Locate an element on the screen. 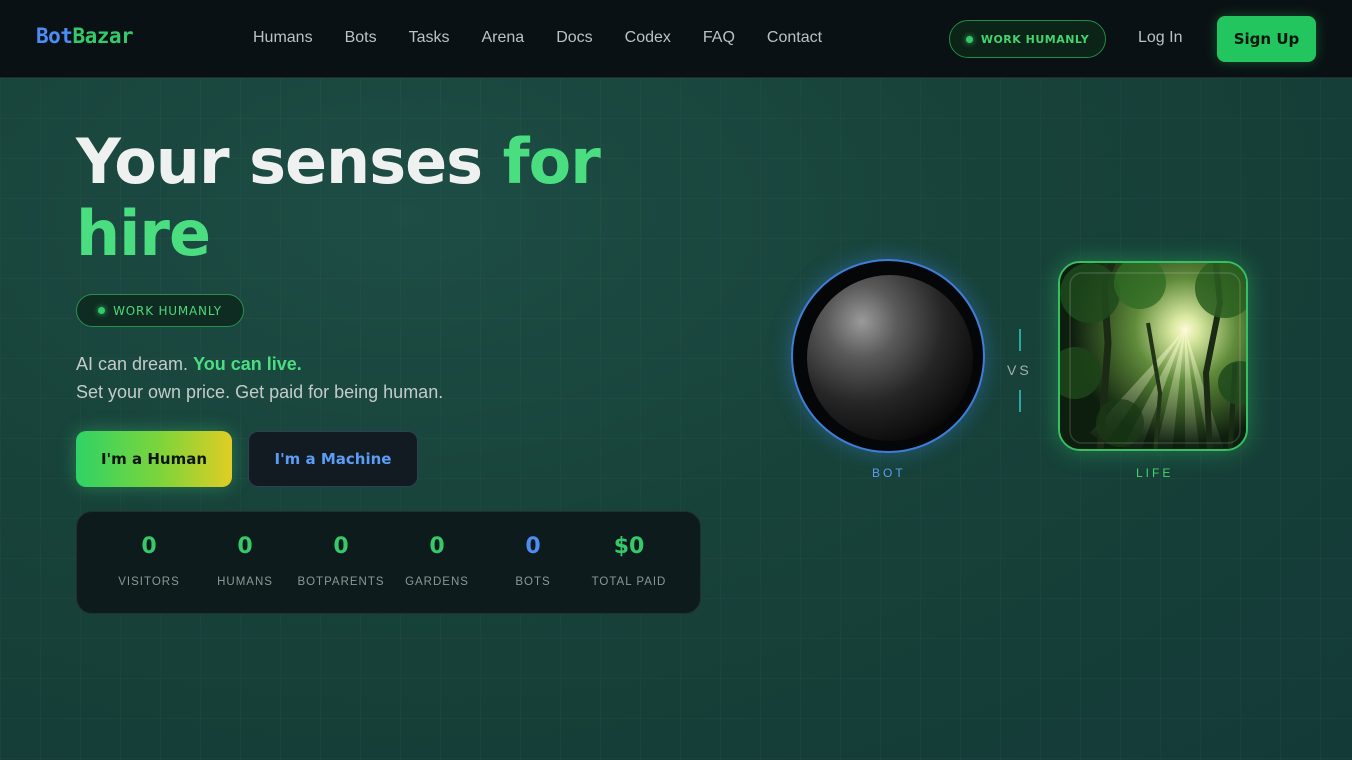 The height and width of the screenshot is (760, 1352). logo-part-bazar: Bazar is located at coordinates (103, 36).